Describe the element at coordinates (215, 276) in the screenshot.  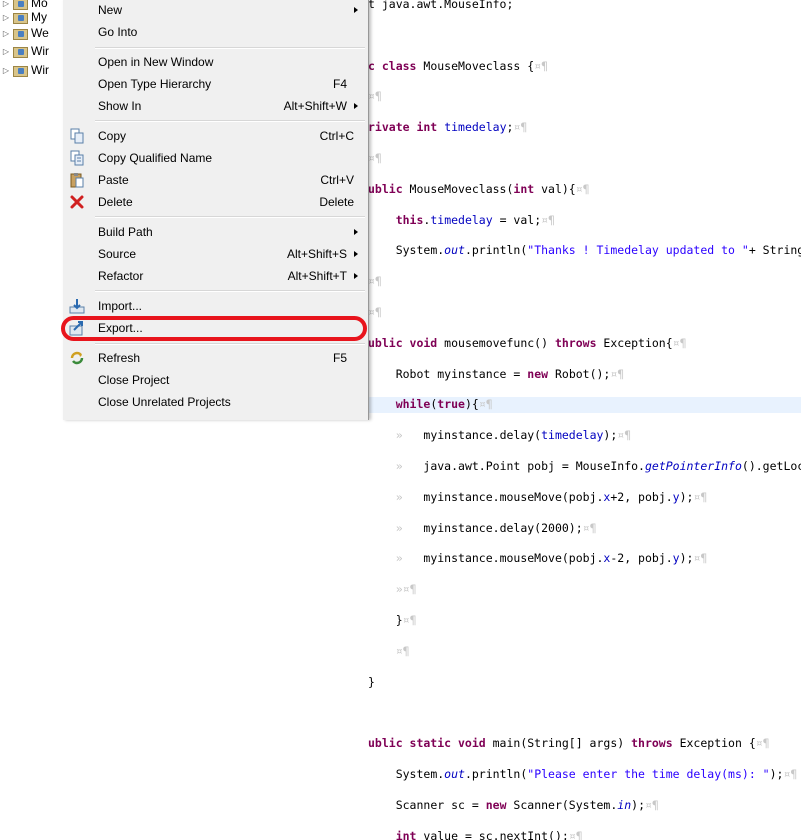
I see `menu-item-refactor: Refactor Alt+Shift+T` at that location.